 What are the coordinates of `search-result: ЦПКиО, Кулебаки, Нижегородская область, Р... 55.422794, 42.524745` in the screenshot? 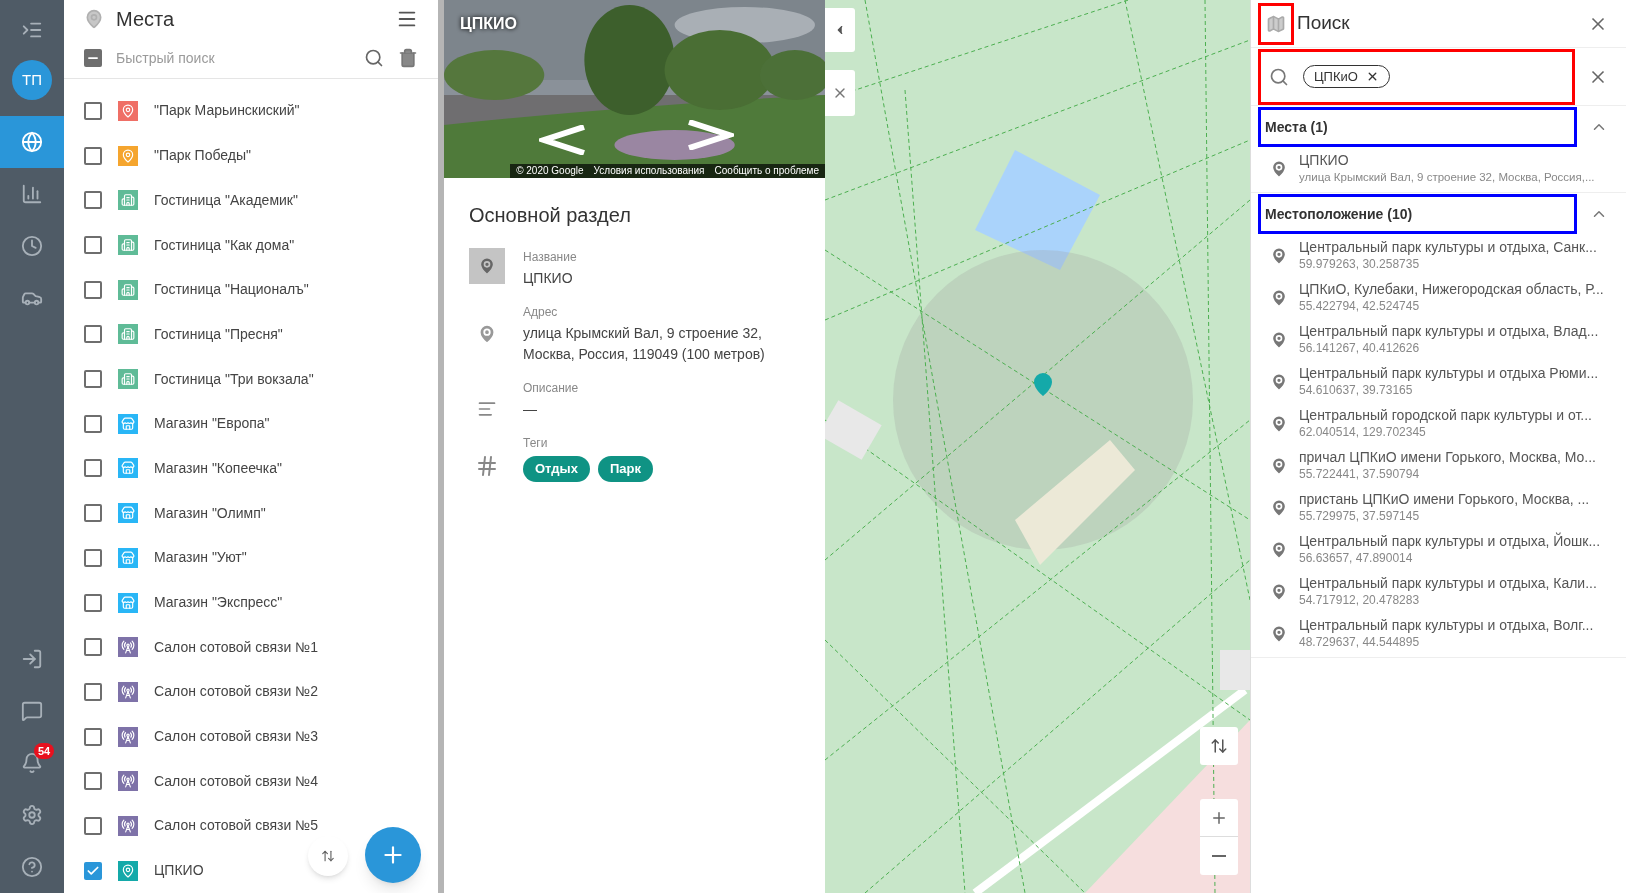 It's located at (1438, 298).